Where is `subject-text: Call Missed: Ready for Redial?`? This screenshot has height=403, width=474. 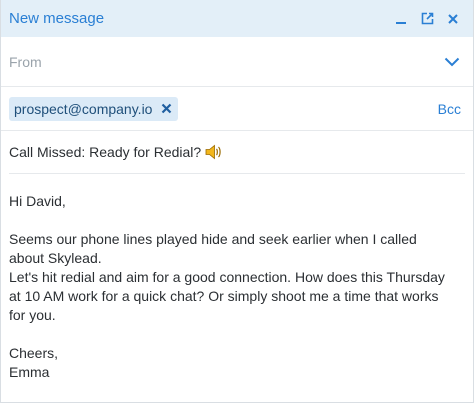
subject-text: Call Missed: Ready for Redial? is located at coordinates (105, 152).